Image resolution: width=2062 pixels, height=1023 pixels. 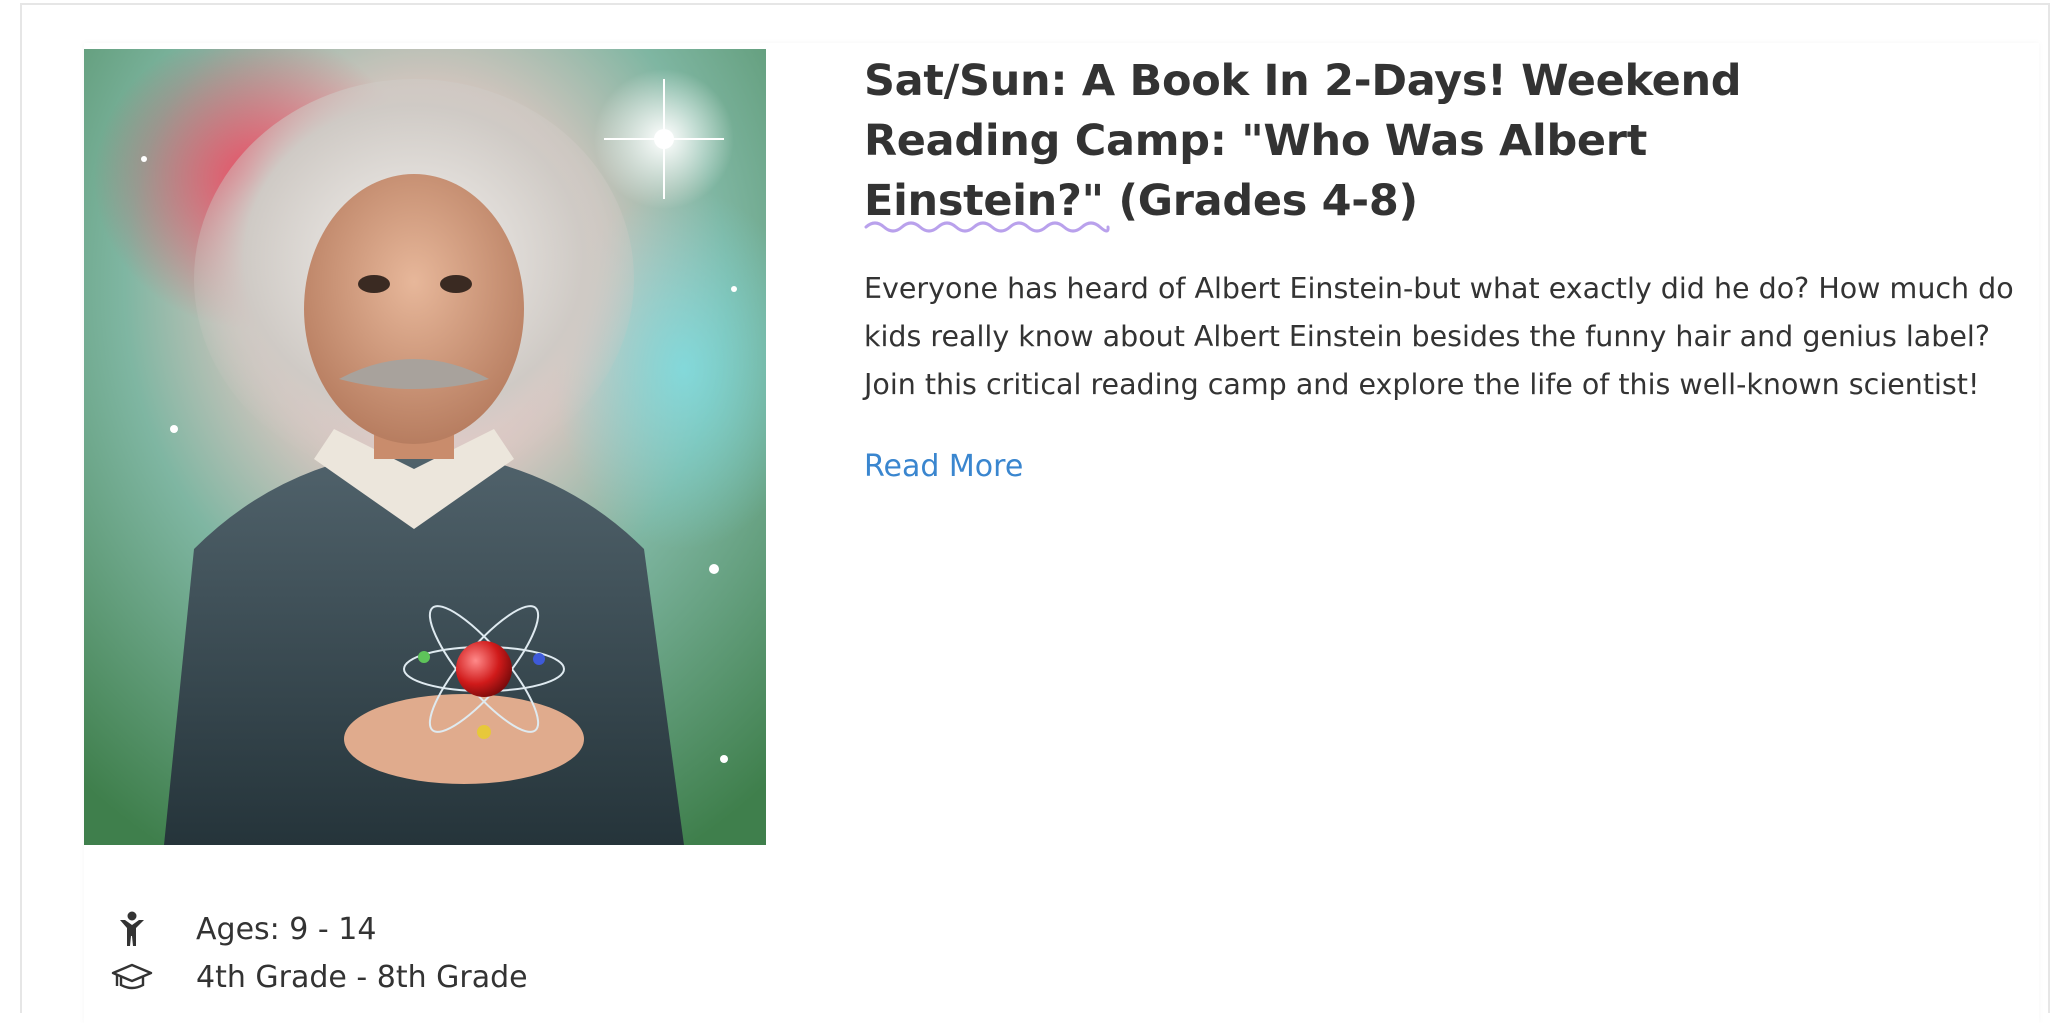 I want to click on grades-row: 4th Grade - 8th Grade, so click(x=318, y=977).